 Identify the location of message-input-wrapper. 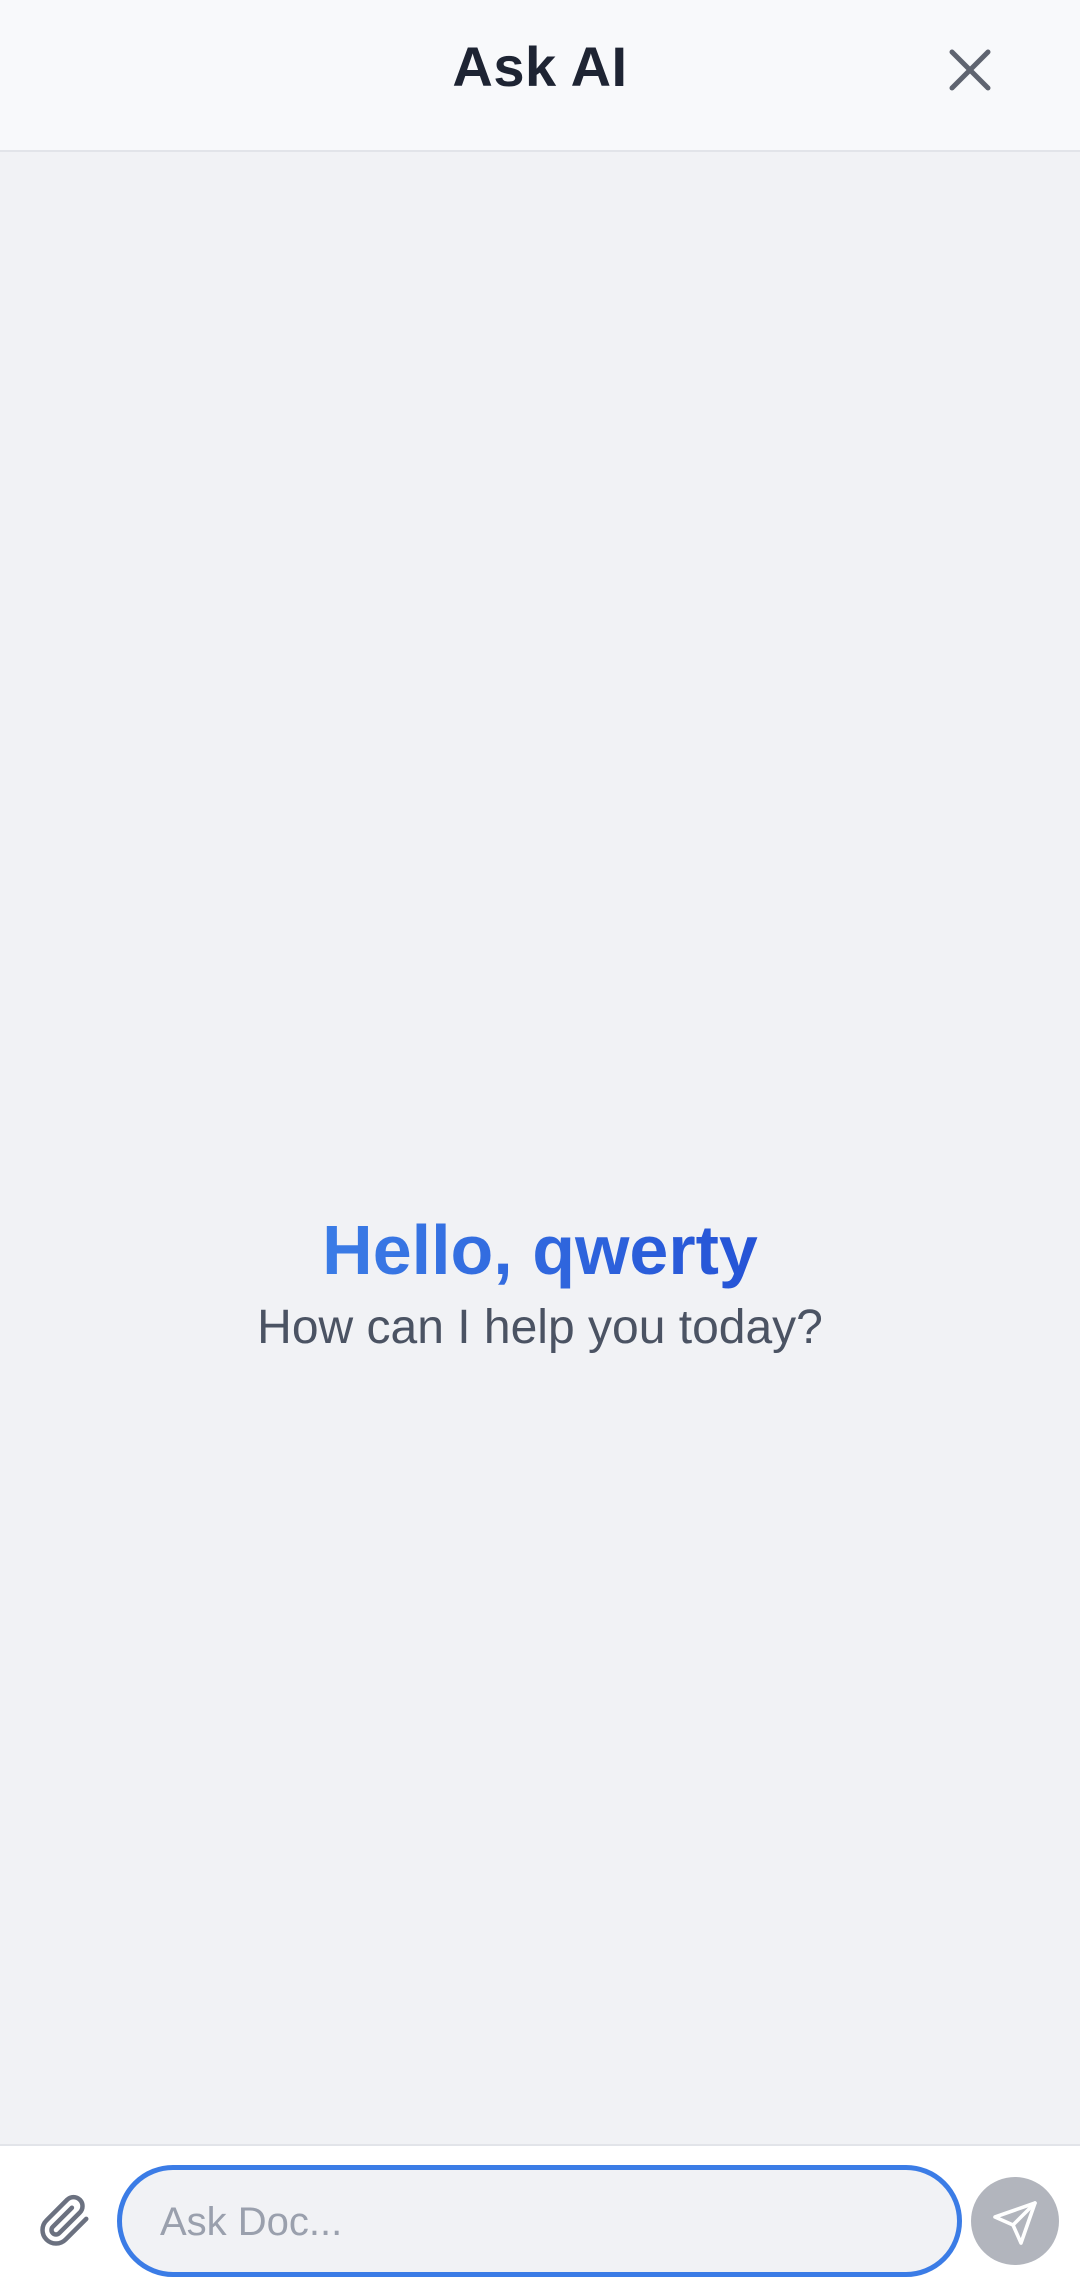
(539, 2221).